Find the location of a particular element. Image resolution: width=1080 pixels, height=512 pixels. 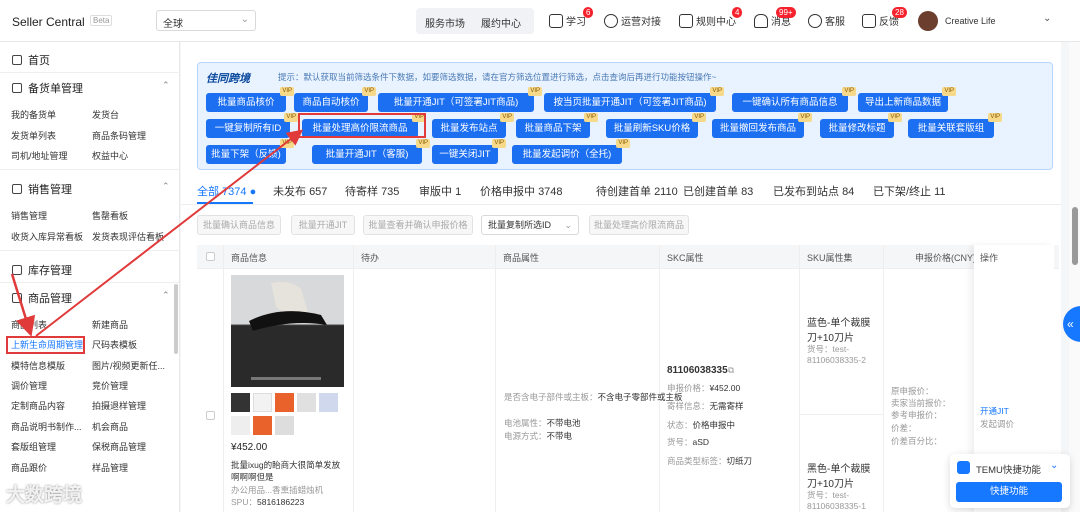

annotation-arrows is located at coordinates (157, 233).